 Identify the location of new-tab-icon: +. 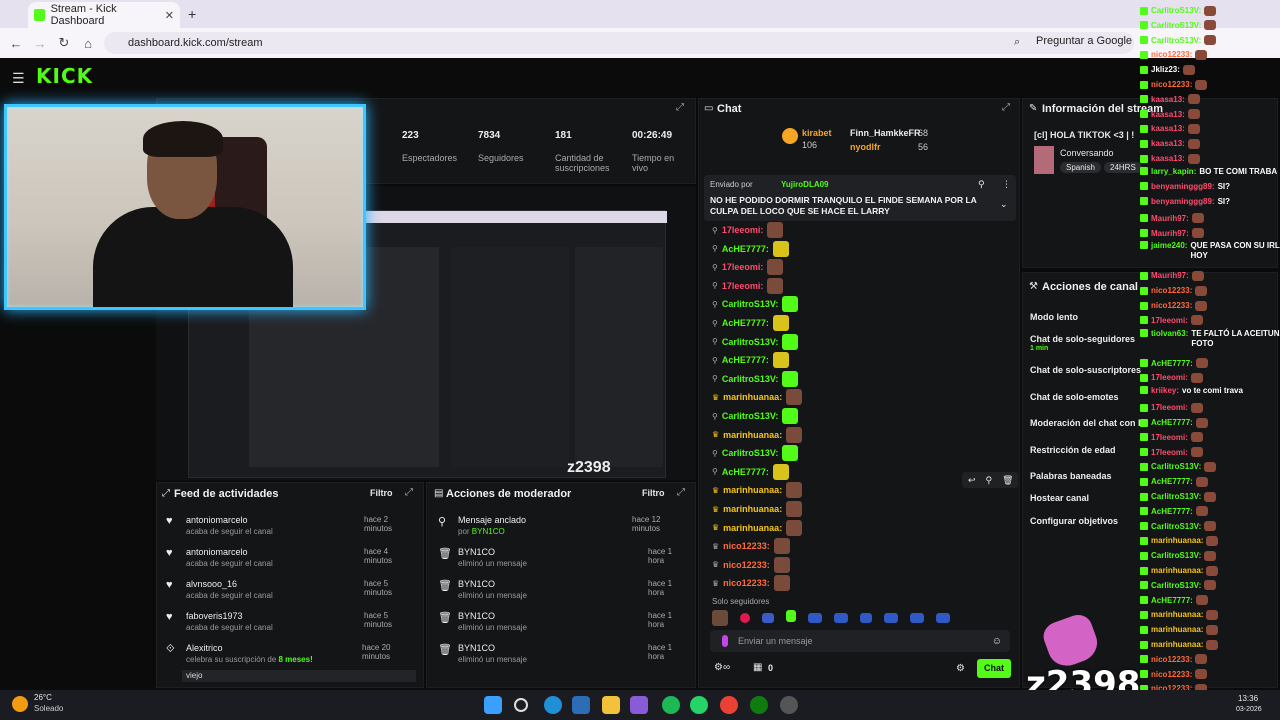
(192, 14).